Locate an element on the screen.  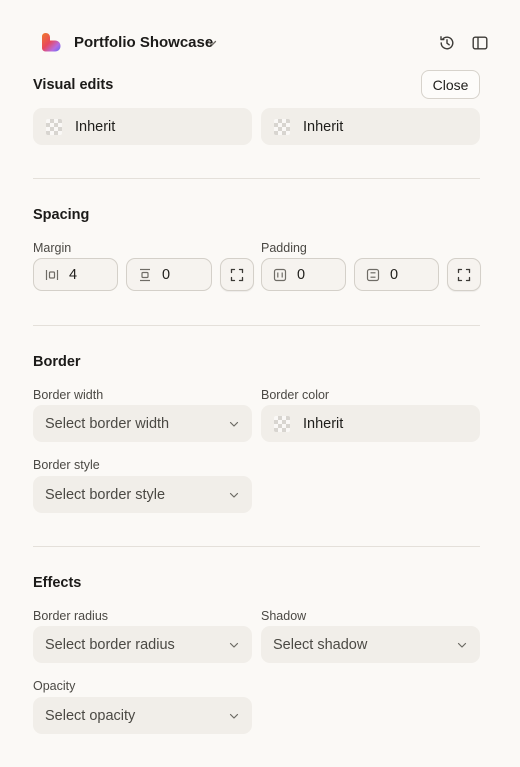
padding-vertical-input: 0 is located at coordinates (396, 274).